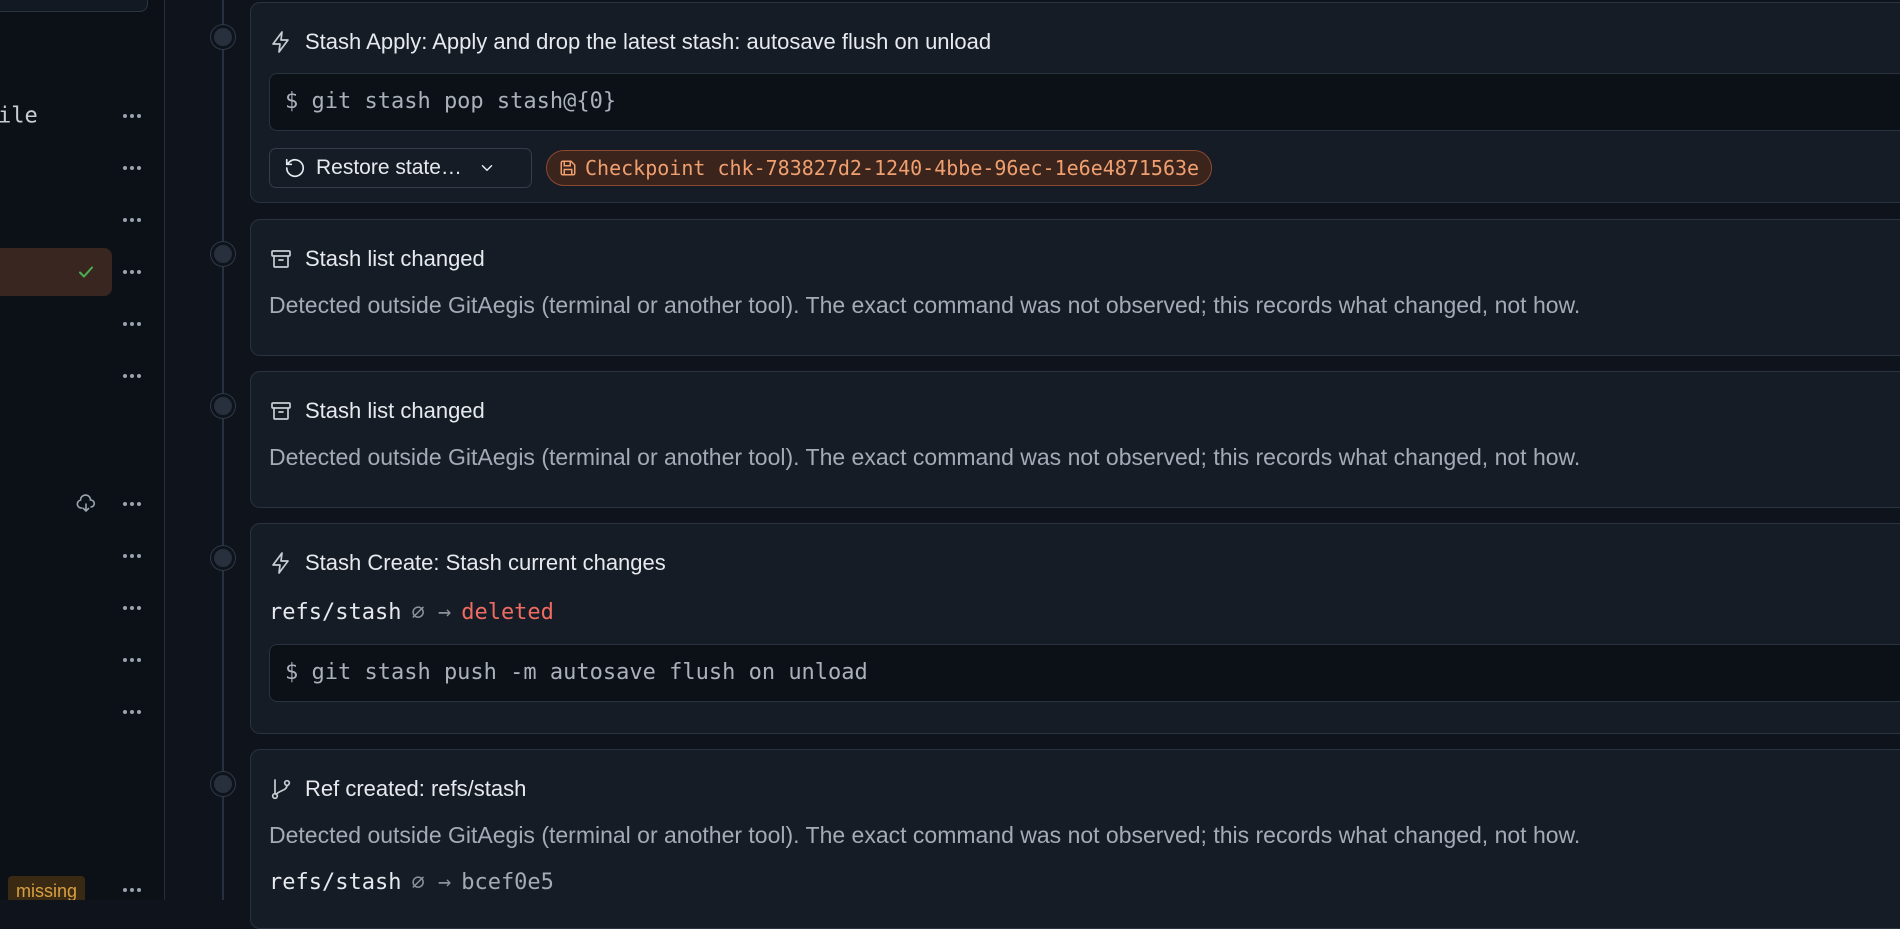  Describe the element at coordinates (416, 788) in the screenshot. I see `card-title-text: Ref created: refs/stash` at that location.